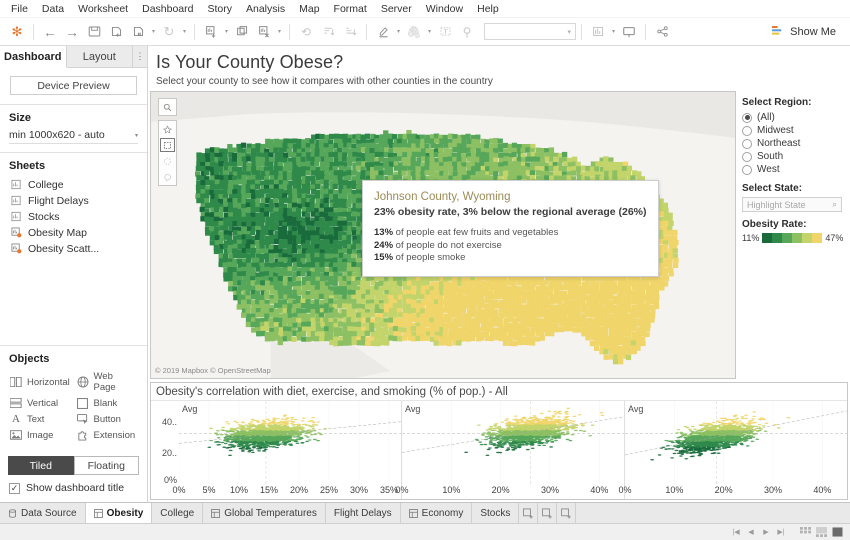 The height and width of the screenshot is (540, 850). What do you see at coordinates (398, 31) in the screenshot?
I see `chevron-down-icon: ▾` at bounding box center [398, 31].